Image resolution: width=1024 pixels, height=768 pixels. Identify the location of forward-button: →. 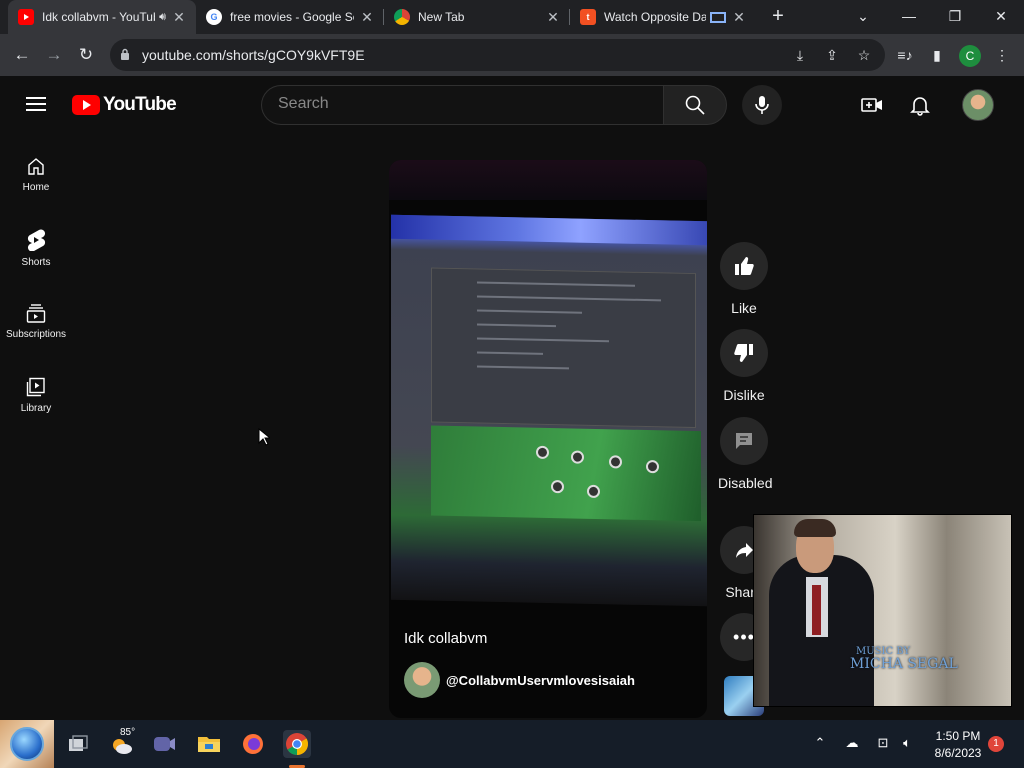
(54, 55).